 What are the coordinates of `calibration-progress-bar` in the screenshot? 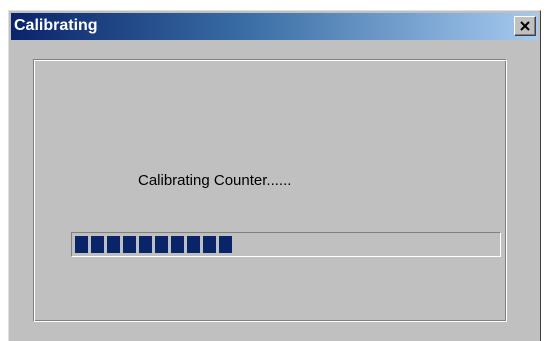 It's located at (286, 244).